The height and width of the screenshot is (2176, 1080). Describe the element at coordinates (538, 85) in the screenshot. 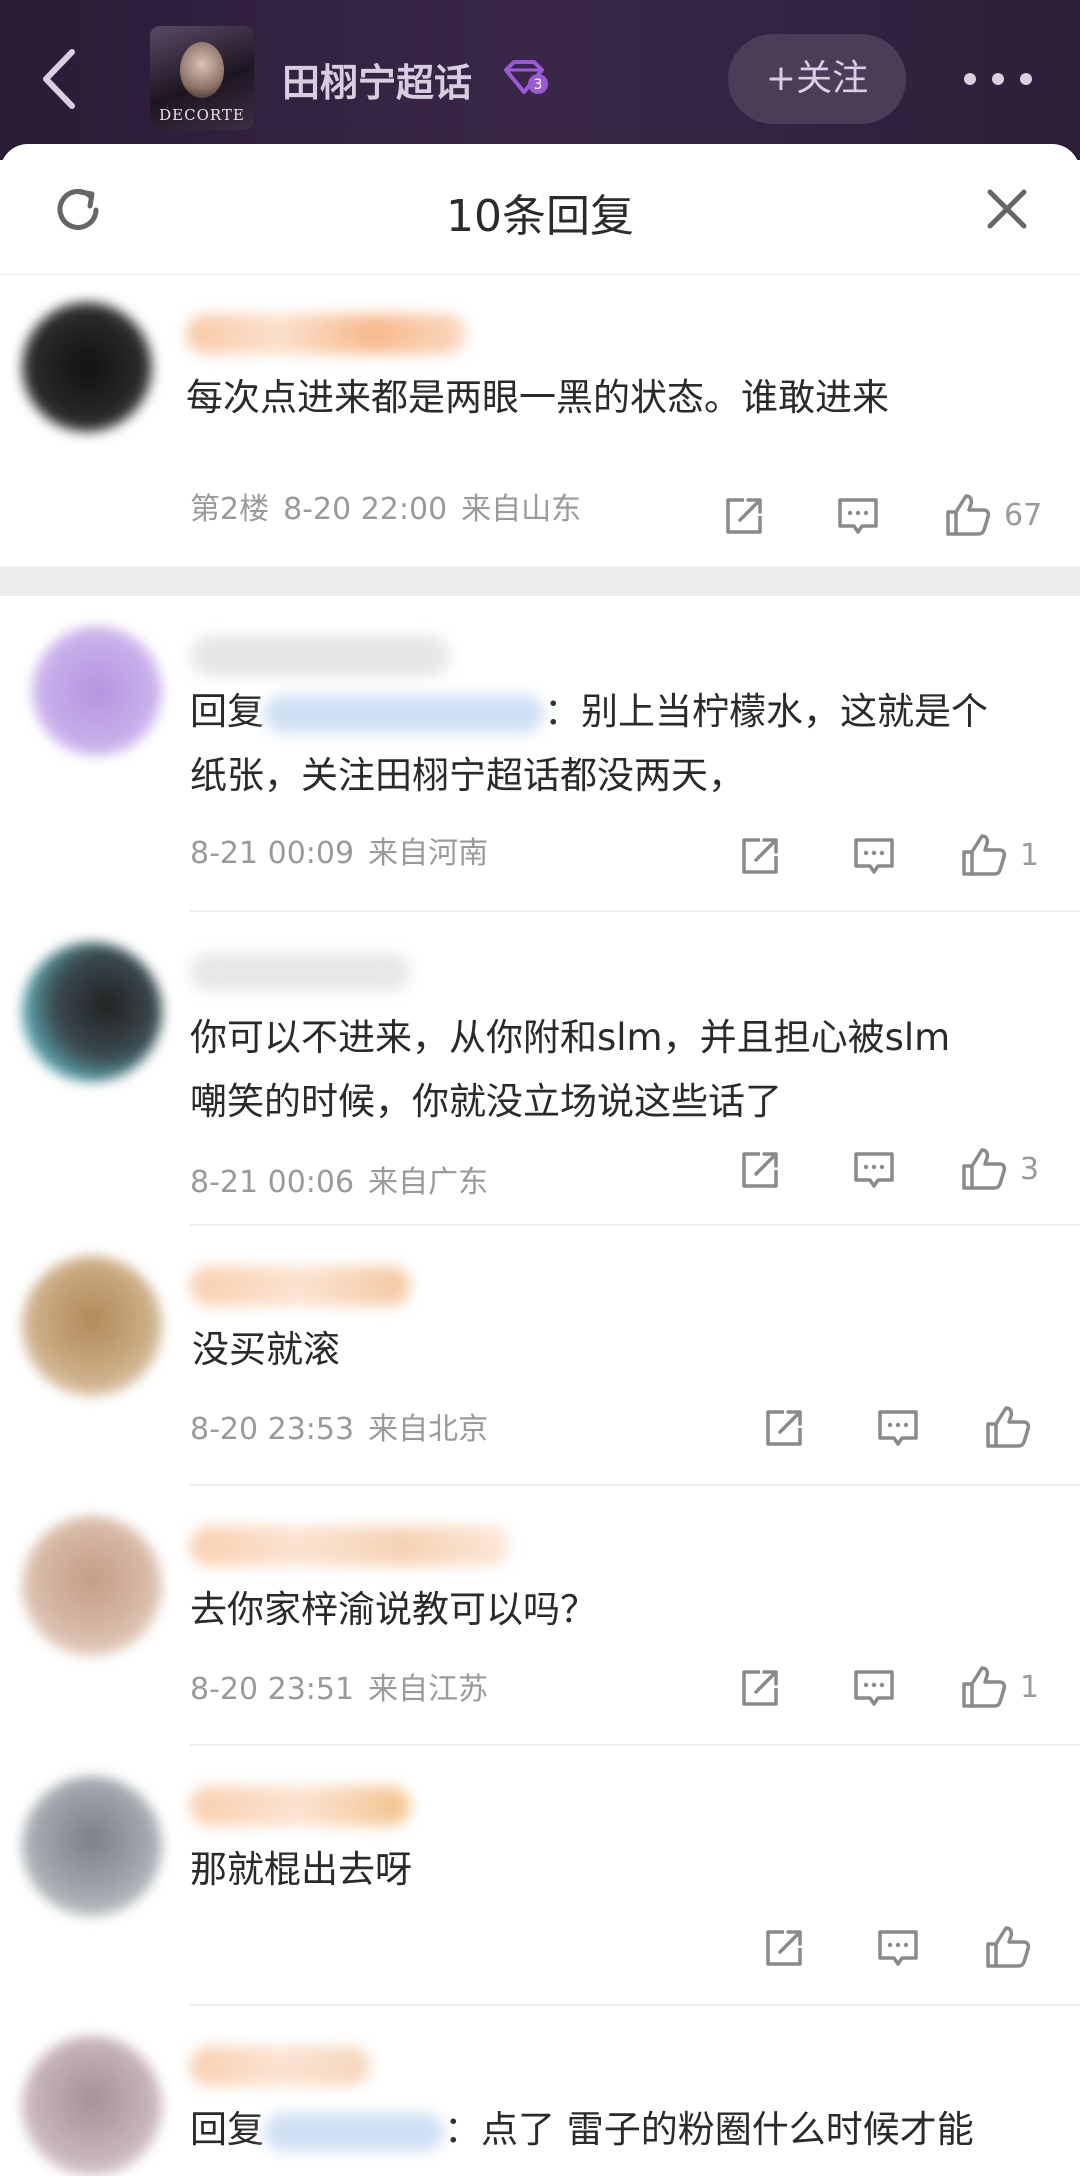

I see `svg-text: 3` at that location.